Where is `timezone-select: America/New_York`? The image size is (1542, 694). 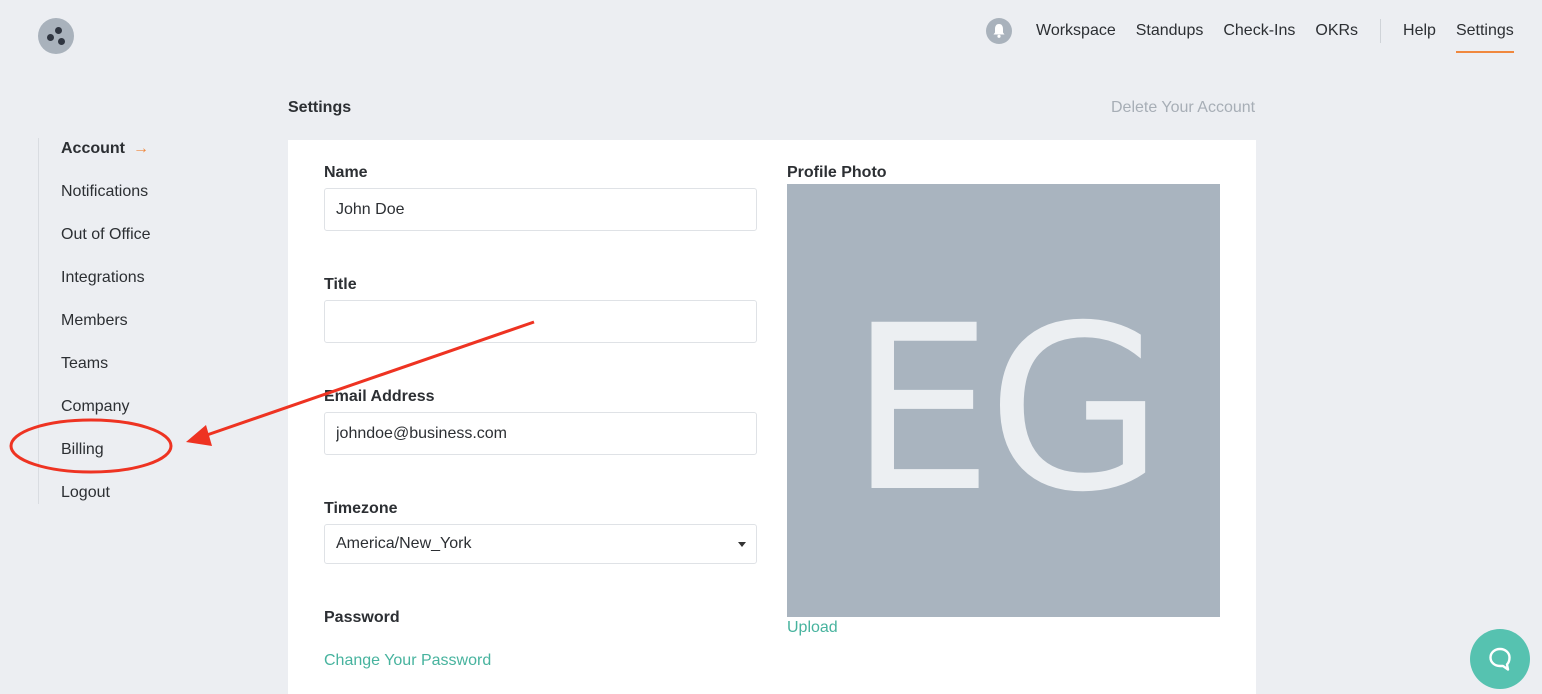 timezone-select: America/New_York is located at coordinates (540, 544).